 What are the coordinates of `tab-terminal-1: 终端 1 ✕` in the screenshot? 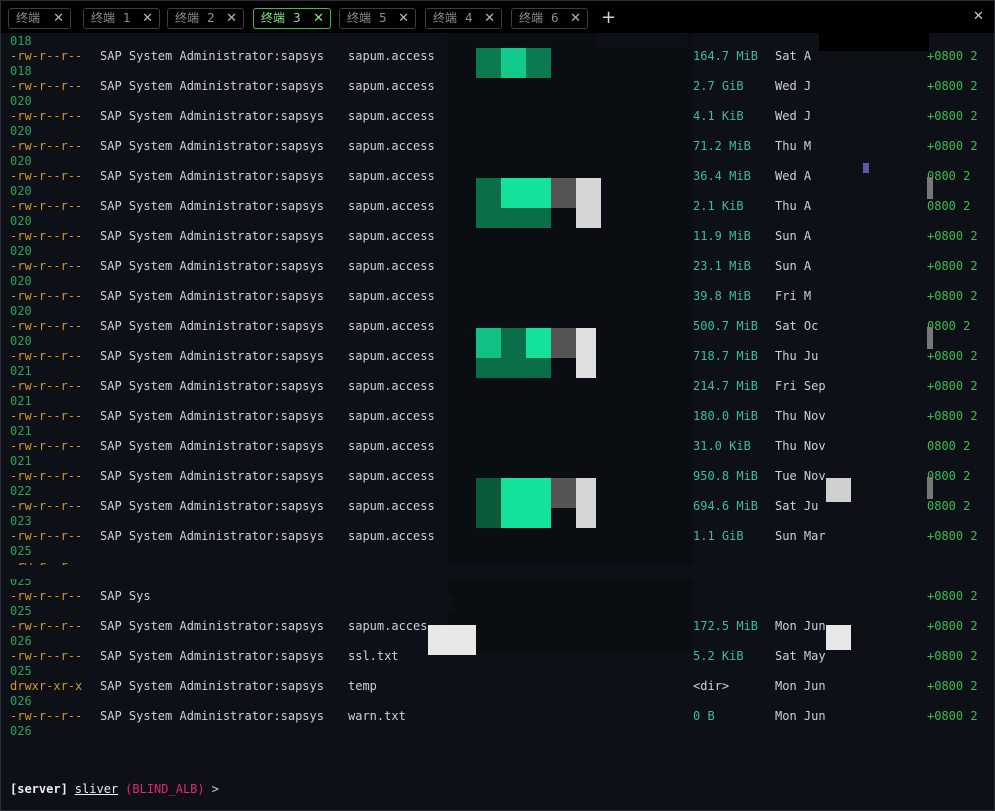 It's located at (121, 18).